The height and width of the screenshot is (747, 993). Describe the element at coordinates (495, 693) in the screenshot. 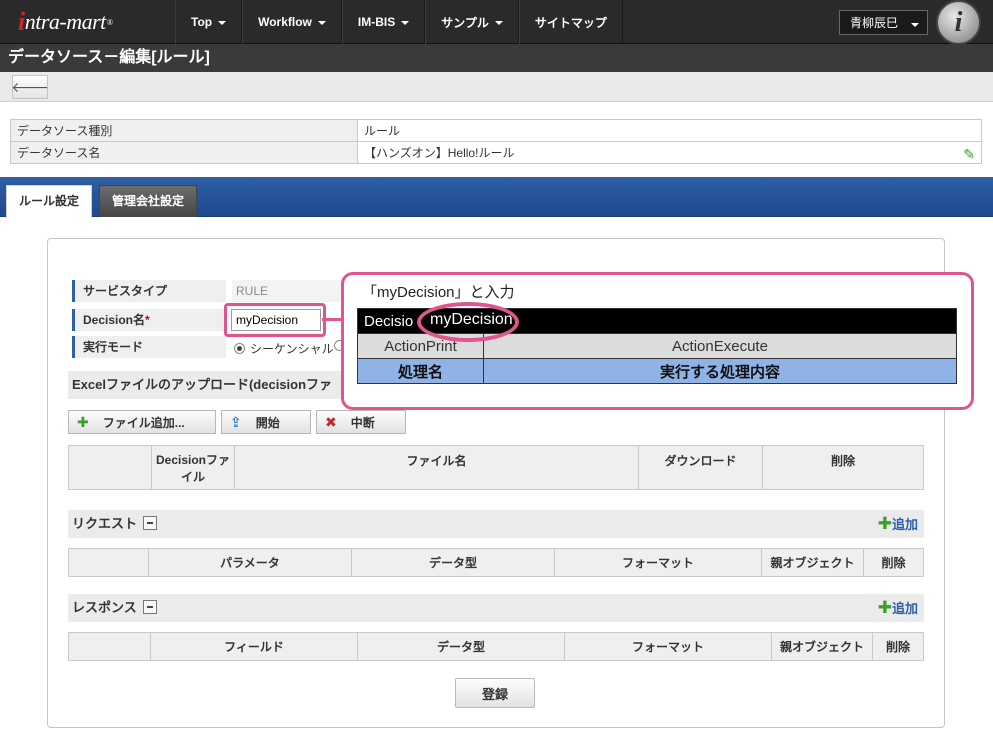

I see `register-button: 登録` at that location.